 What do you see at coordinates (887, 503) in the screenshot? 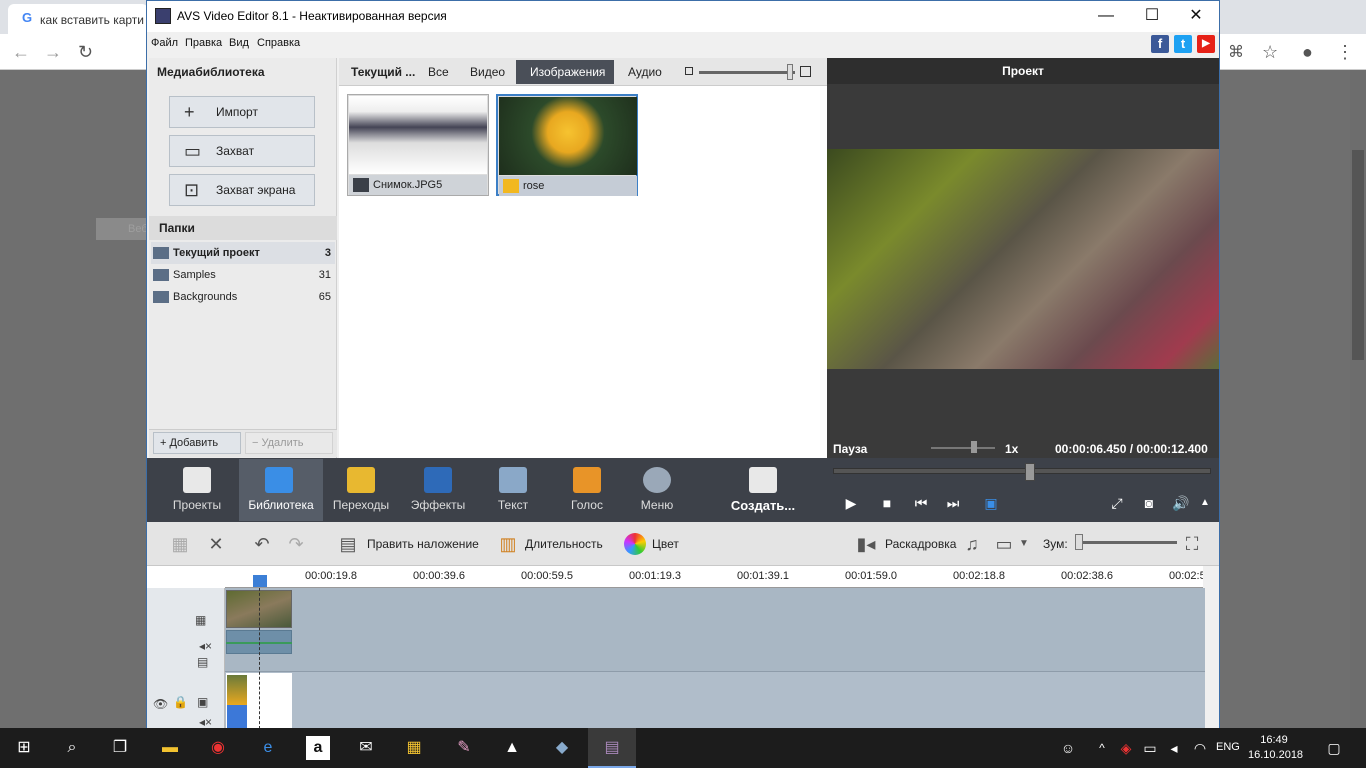
I see `stop-icon: ■` at bounding box center [887, 503].